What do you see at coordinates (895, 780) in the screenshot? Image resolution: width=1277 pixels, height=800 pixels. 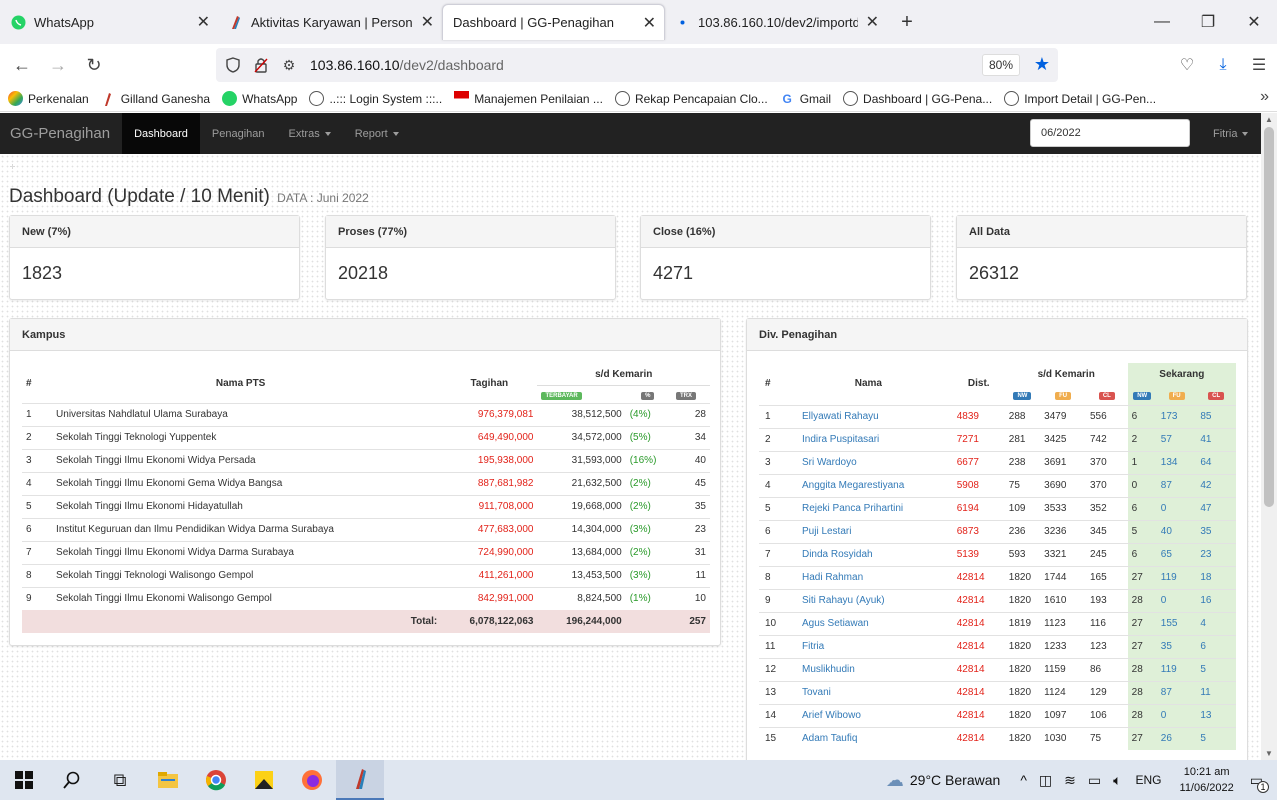 I see `weather-cloud-icon: ☁` at bounding box center [895, 780].